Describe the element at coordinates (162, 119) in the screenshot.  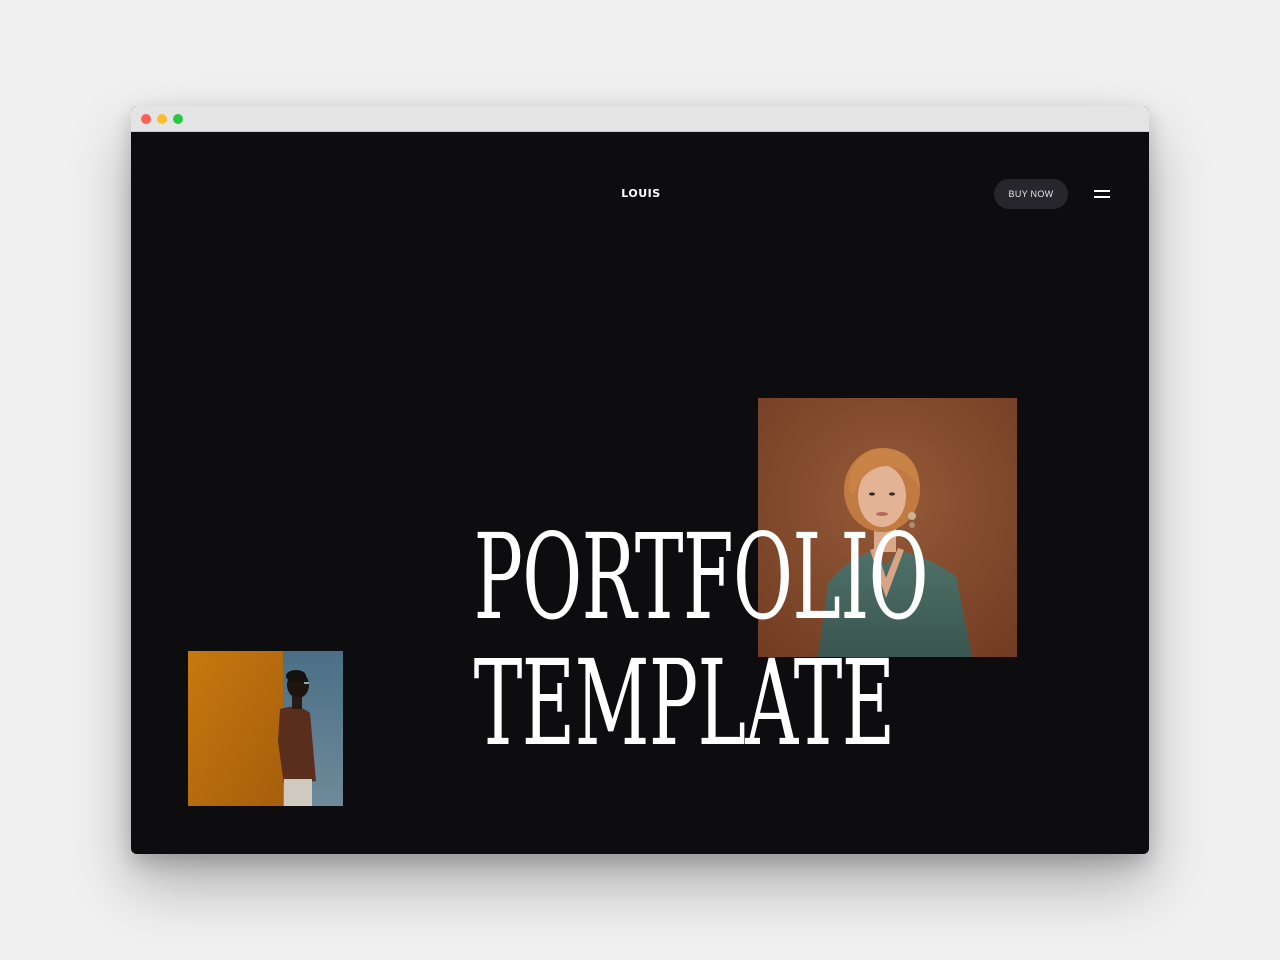
I see `minimize-window-button` at that location.